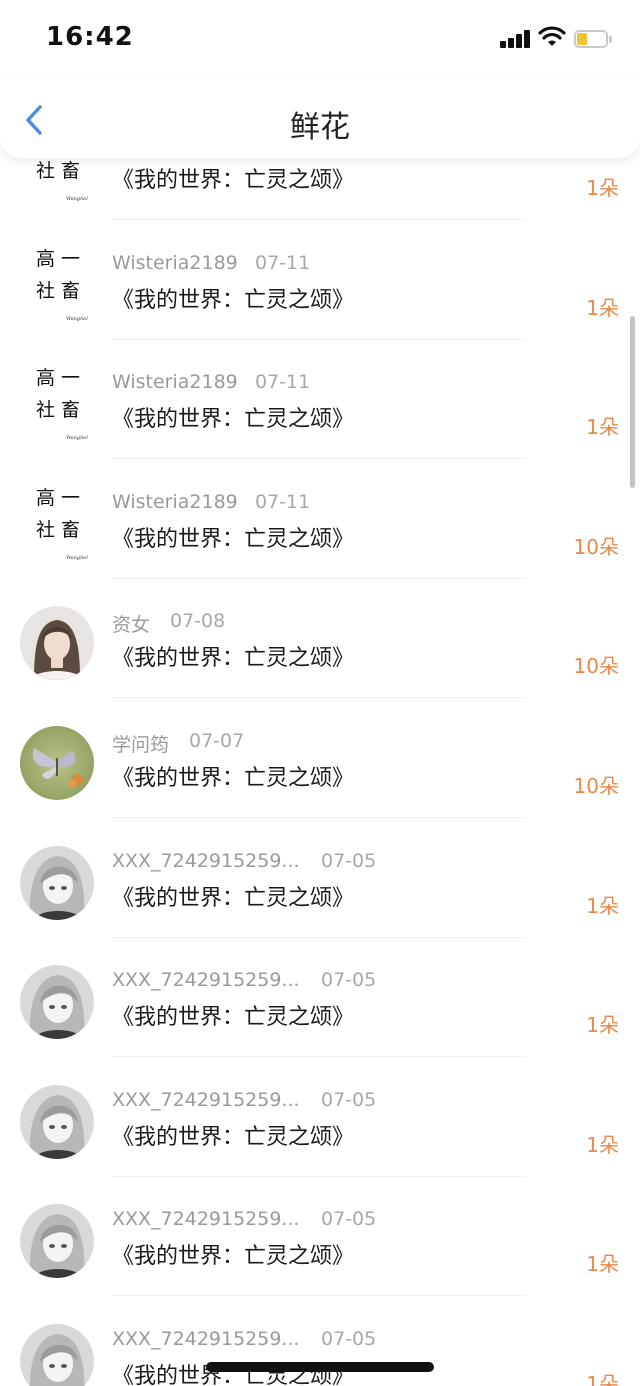 This screenshot has height=1386, width=640. Describe the element at coordinates (320, 1367) in the screenshot. I see `home-indicator` at that location.